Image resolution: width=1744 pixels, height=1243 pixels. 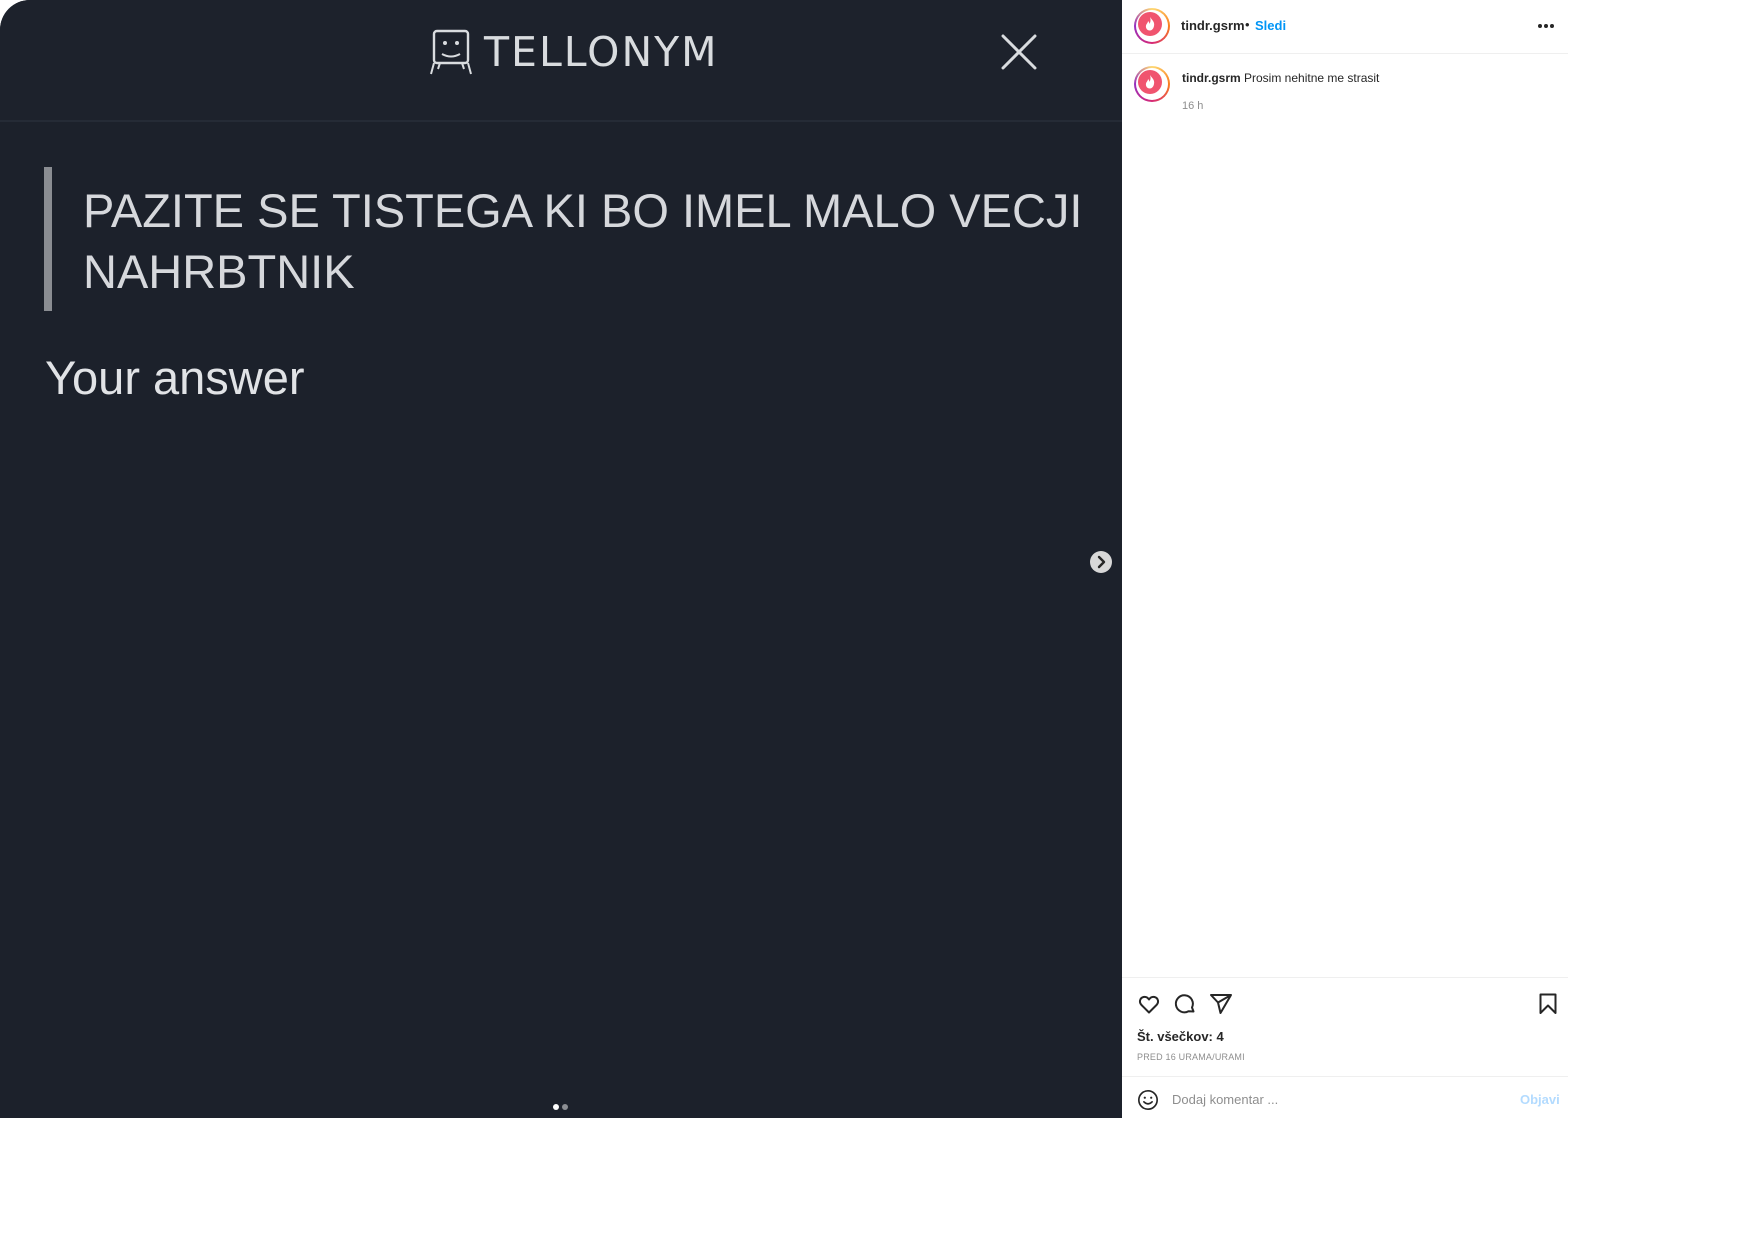 I want to click on header-username: tindr.gsrm, so click(x=1213, y=25).